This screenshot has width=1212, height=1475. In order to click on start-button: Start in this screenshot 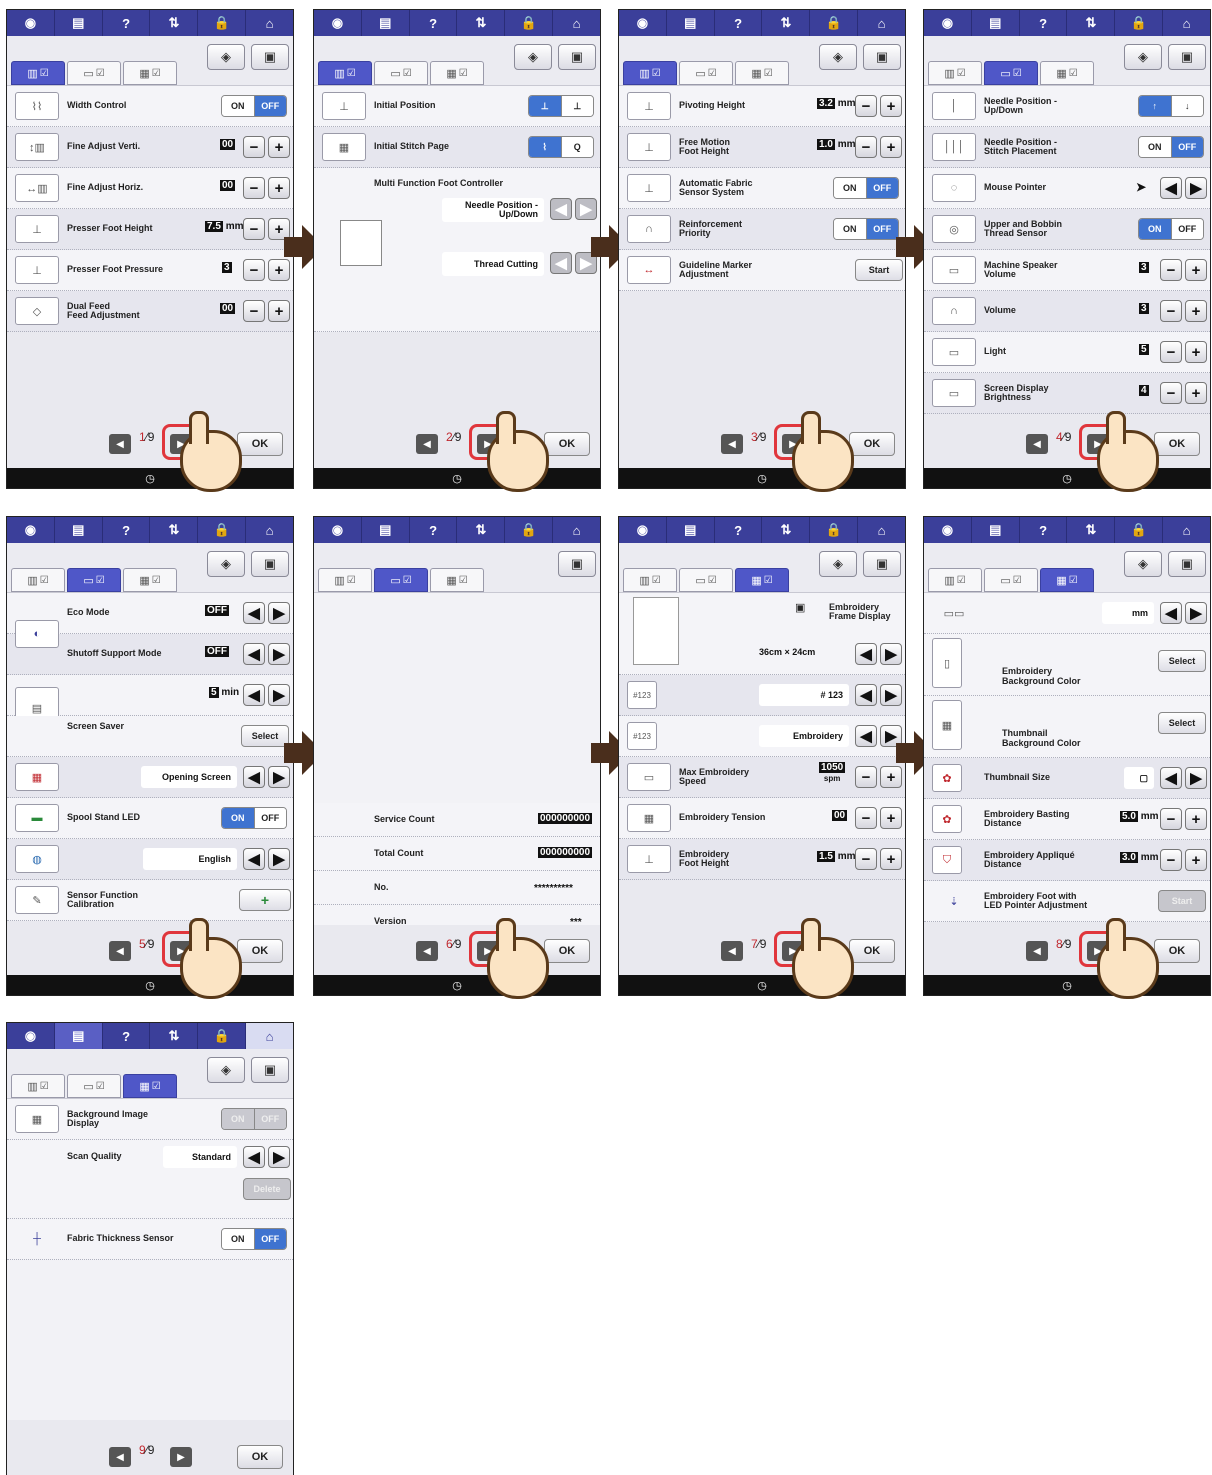, I will do `click(1182, 901)`.